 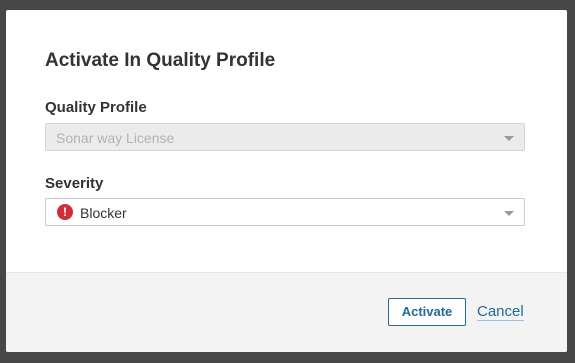 I want to click on quality-profile-label: Quality Profile, so click(x=96, y=107).